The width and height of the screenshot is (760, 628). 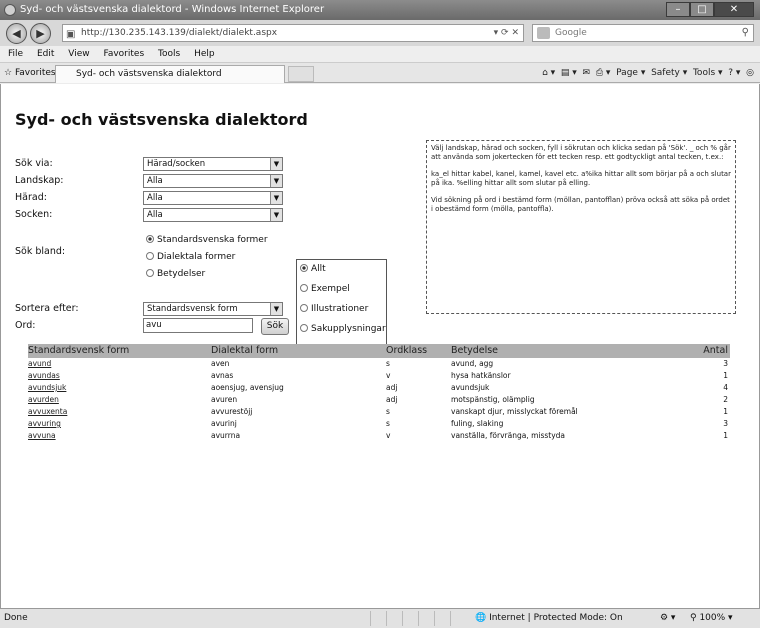 I want to click on menu-favorites: Favorites, so click(x=123, y=54).